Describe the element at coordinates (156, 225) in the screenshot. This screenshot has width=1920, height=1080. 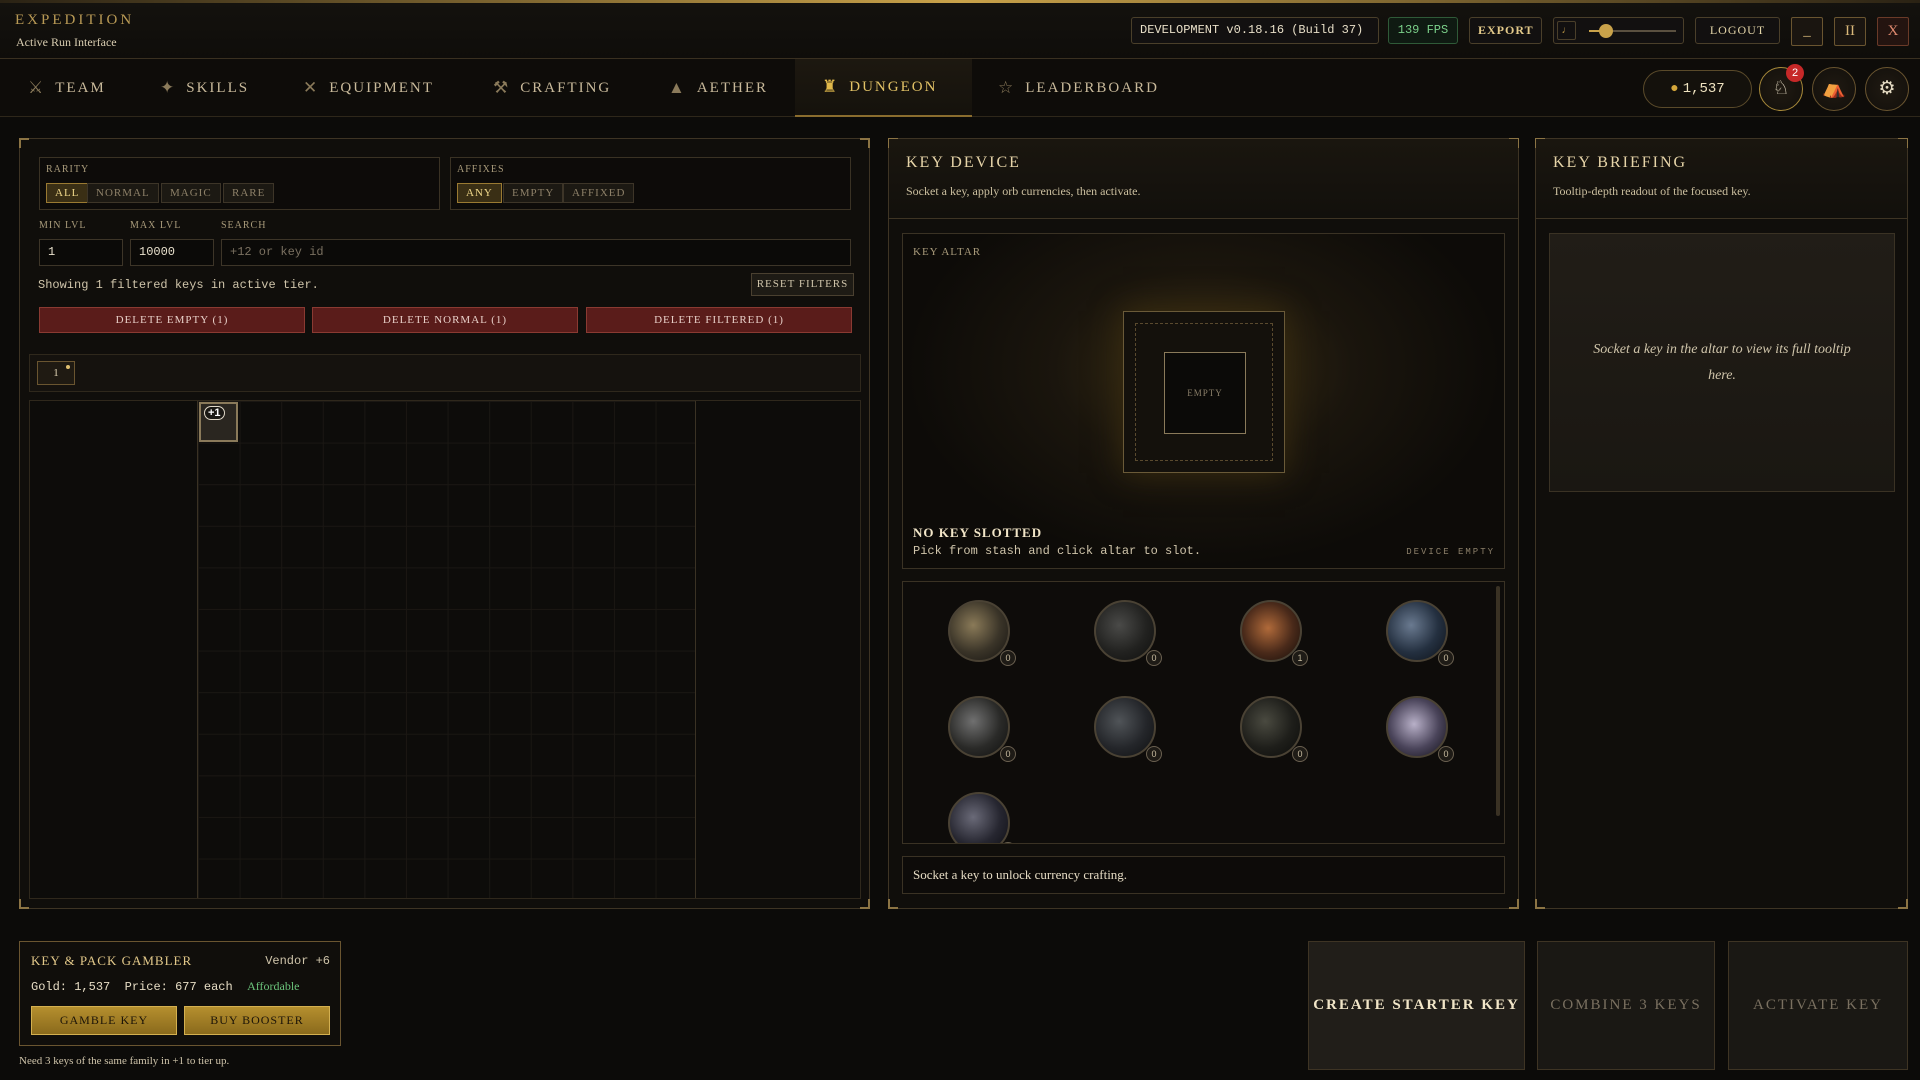
I see `max-lvl-label: MAX LVL` at that location.